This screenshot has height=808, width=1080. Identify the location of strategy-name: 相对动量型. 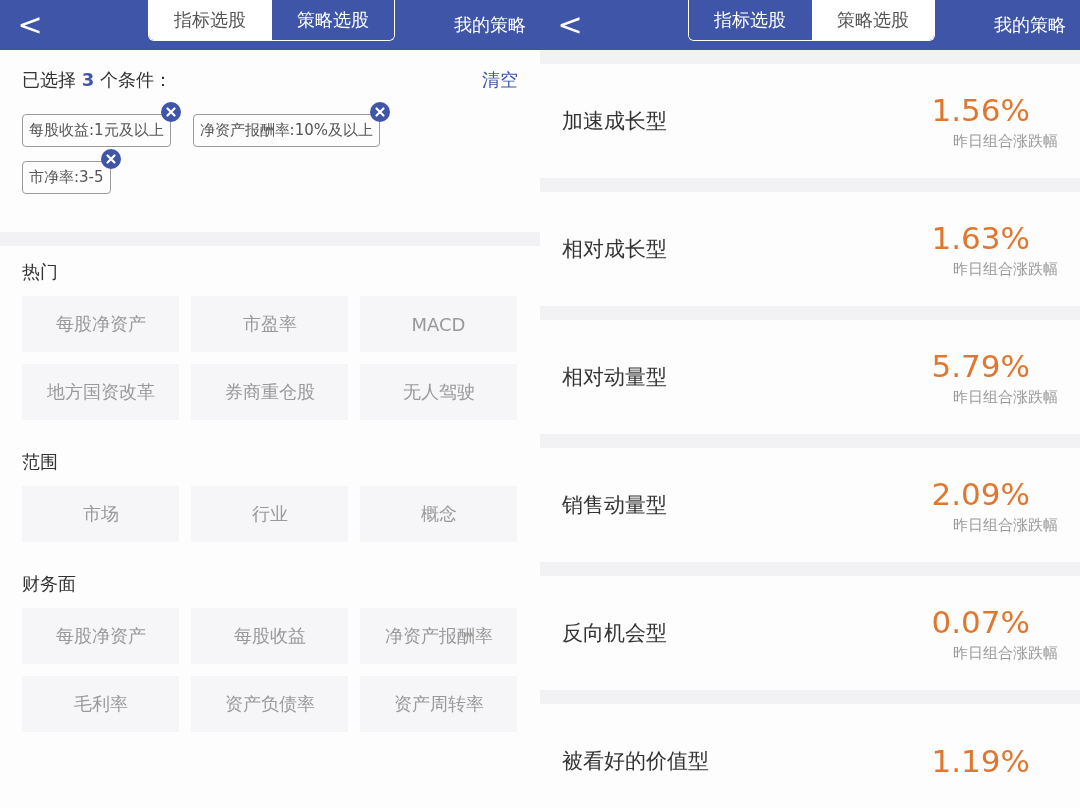
(614, 377).